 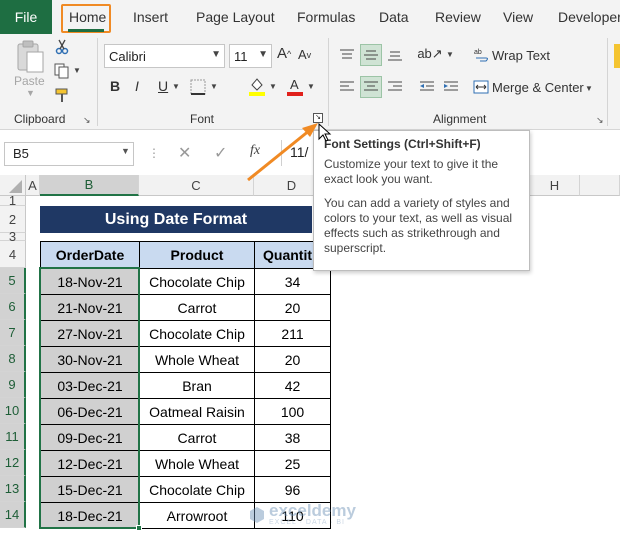 What do you see at coordinates (87, 120) in the screenshot?
I see `clipboard-launcher-icon: ↘` at bounding box center [87, 120].